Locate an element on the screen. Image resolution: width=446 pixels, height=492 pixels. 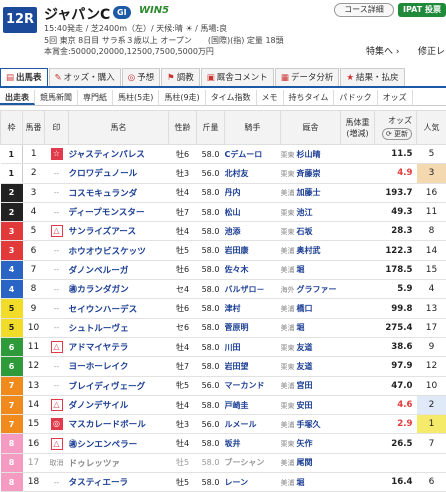
horse-name-link: ジャスティンパレス is located at coordinates (119, 154).